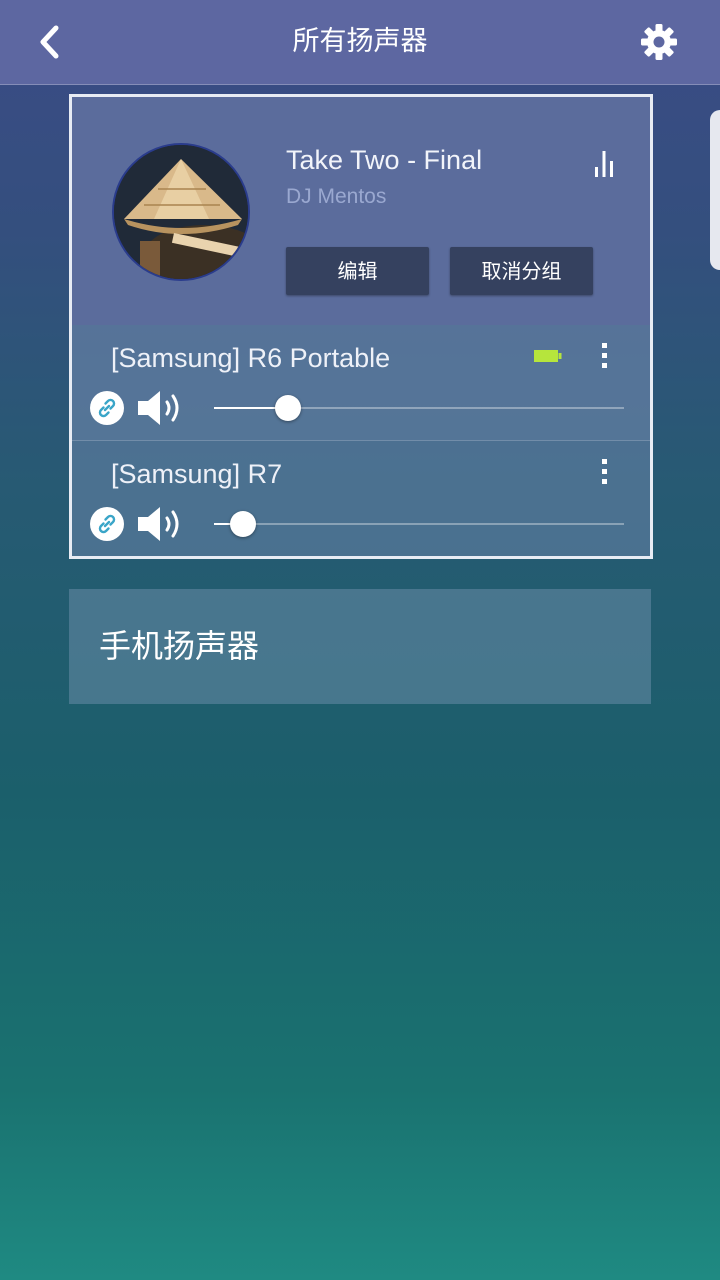  I want to click on battery-icon, so click(548, 356).